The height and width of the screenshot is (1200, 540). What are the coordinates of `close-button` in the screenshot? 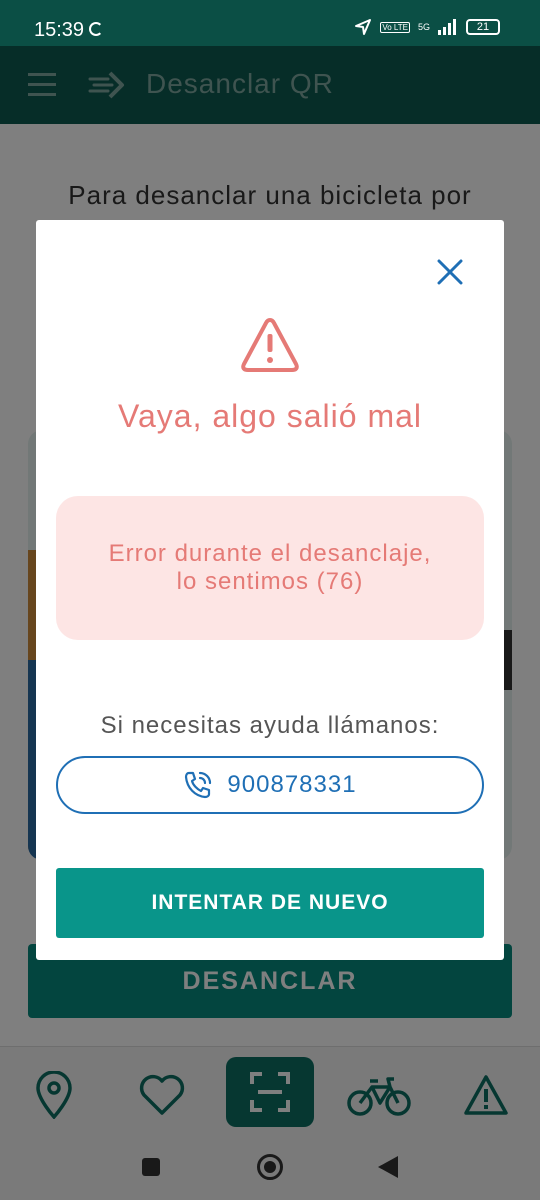 It's located at (450, 272).